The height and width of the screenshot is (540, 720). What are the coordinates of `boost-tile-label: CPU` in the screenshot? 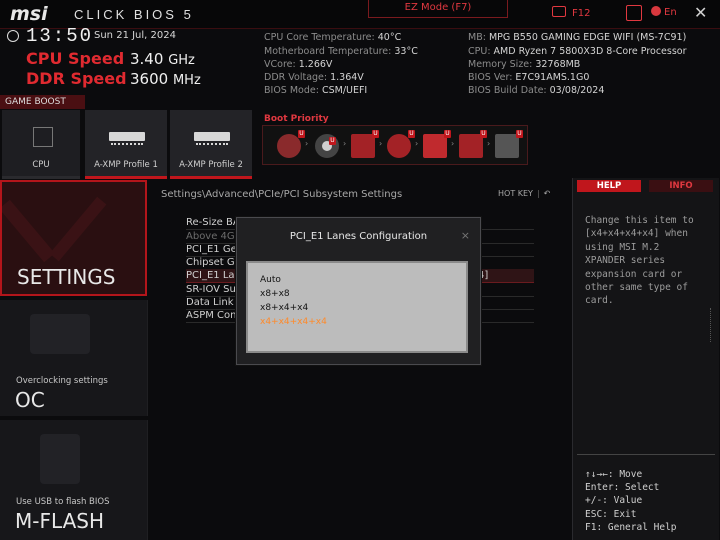 It's located at (41, 165).